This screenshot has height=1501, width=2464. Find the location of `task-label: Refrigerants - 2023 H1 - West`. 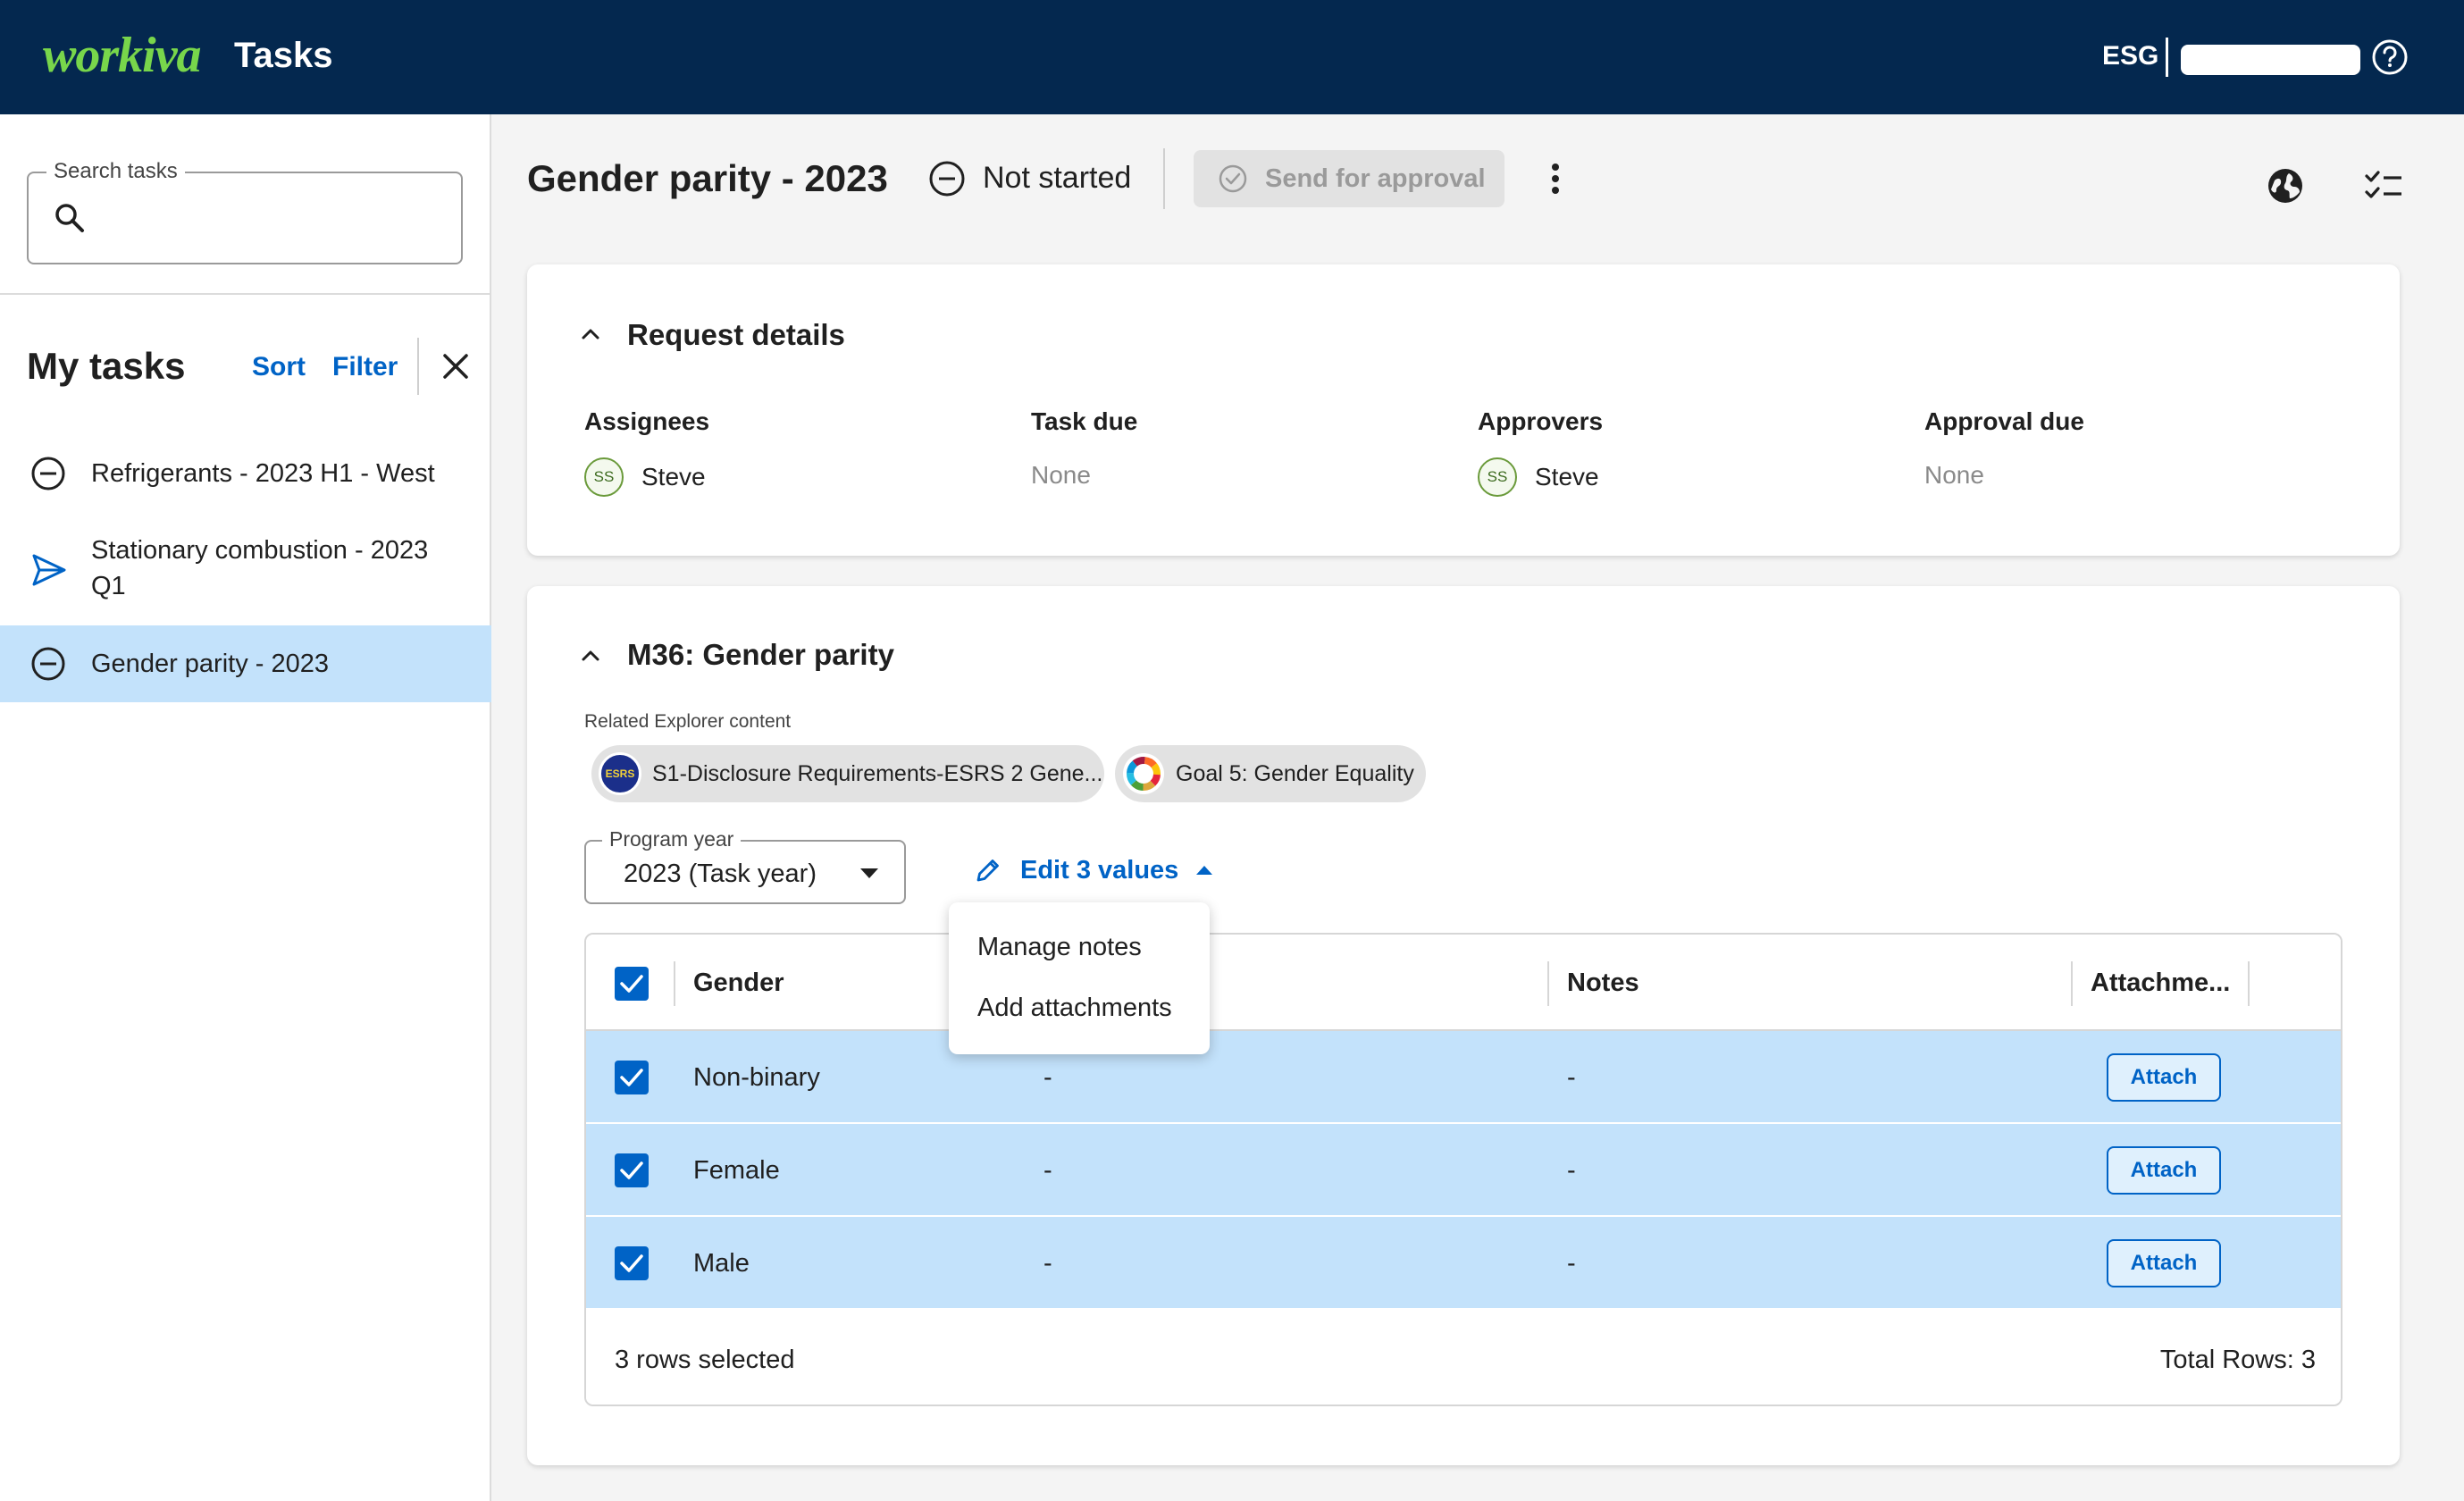

task-label: Refrigerants - 2023 H1 - West is located at coordinates (263, 474).